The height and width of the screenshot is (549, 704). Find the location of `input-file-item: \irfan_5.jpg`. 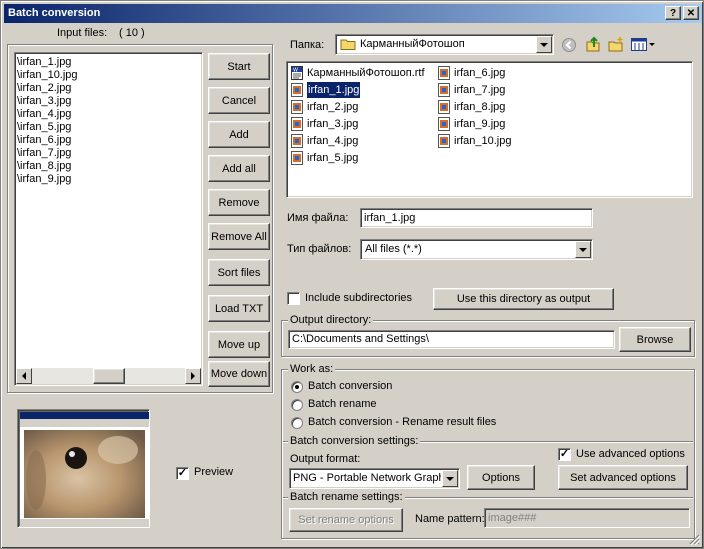

input-file-item: \irfan_5.jpg is located at coordinates (107, 127).